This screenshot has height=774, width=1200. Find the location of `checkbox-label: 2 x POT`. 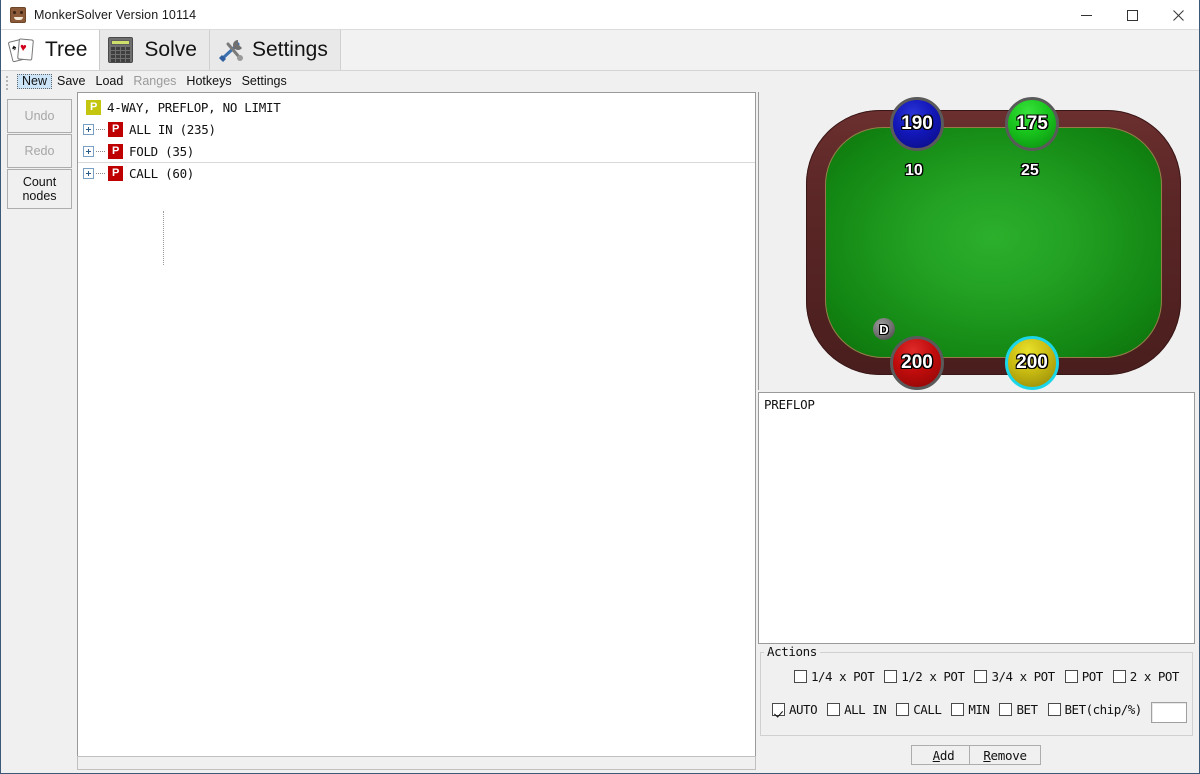

checkbox-label: 2 x POT is located at coordinates (1154, 676).